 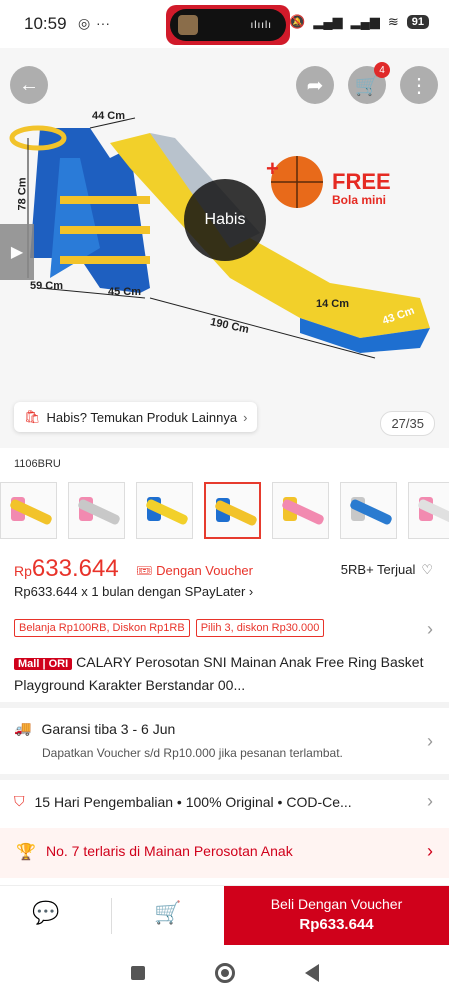 I want to click on shipping-guarantee: 🚚 Garansi tiba 3 - 6 Jun, so click(x=94, y=728).